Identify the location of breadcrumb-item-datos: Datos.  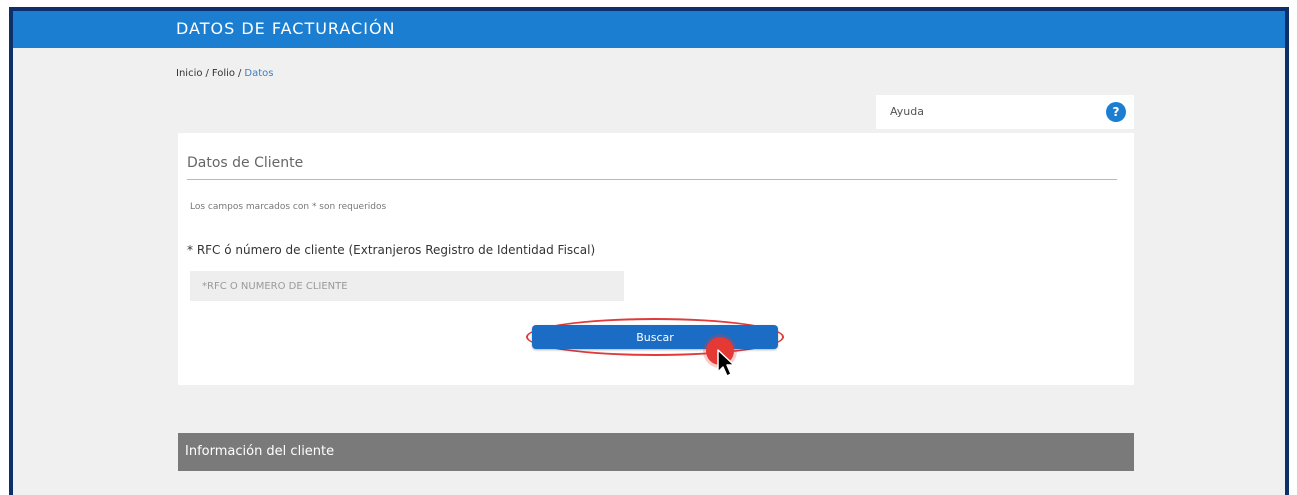
(259, 73).